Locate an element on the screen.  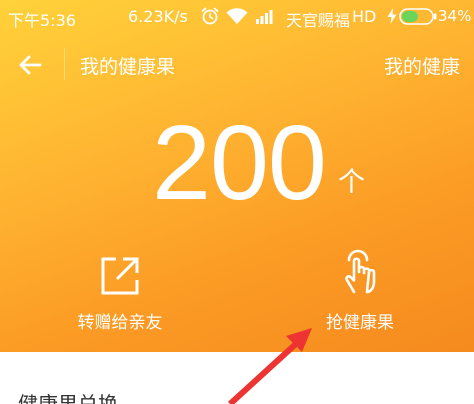
header-divider is located at coordinates (64, 64).